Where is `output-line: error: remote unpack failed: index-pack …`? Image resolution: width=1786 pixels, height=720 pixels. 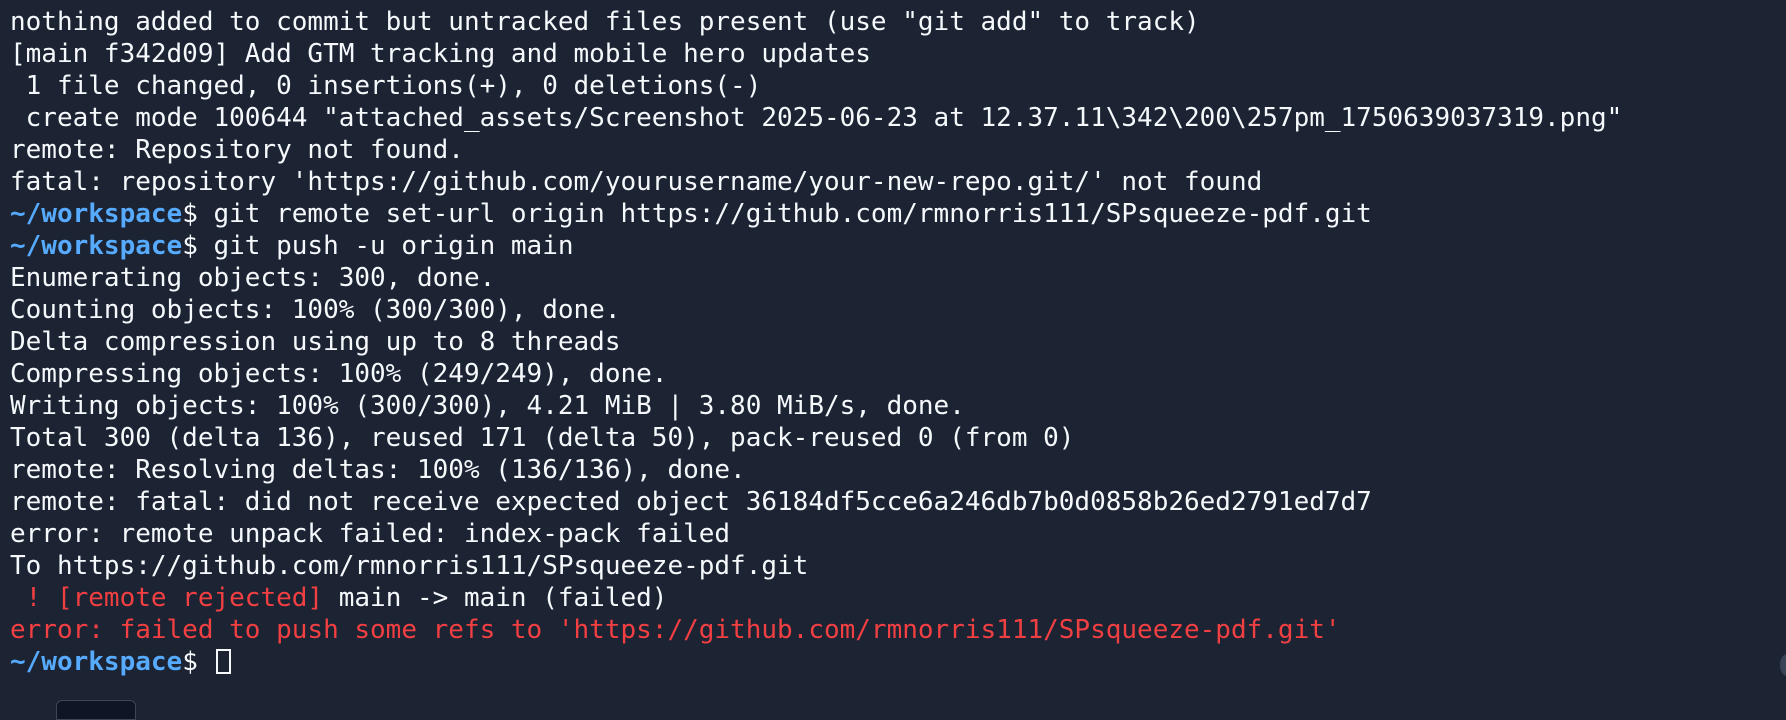
output-line: error: remote unpack failed: index-pack … is located at coordinates (370, 534).